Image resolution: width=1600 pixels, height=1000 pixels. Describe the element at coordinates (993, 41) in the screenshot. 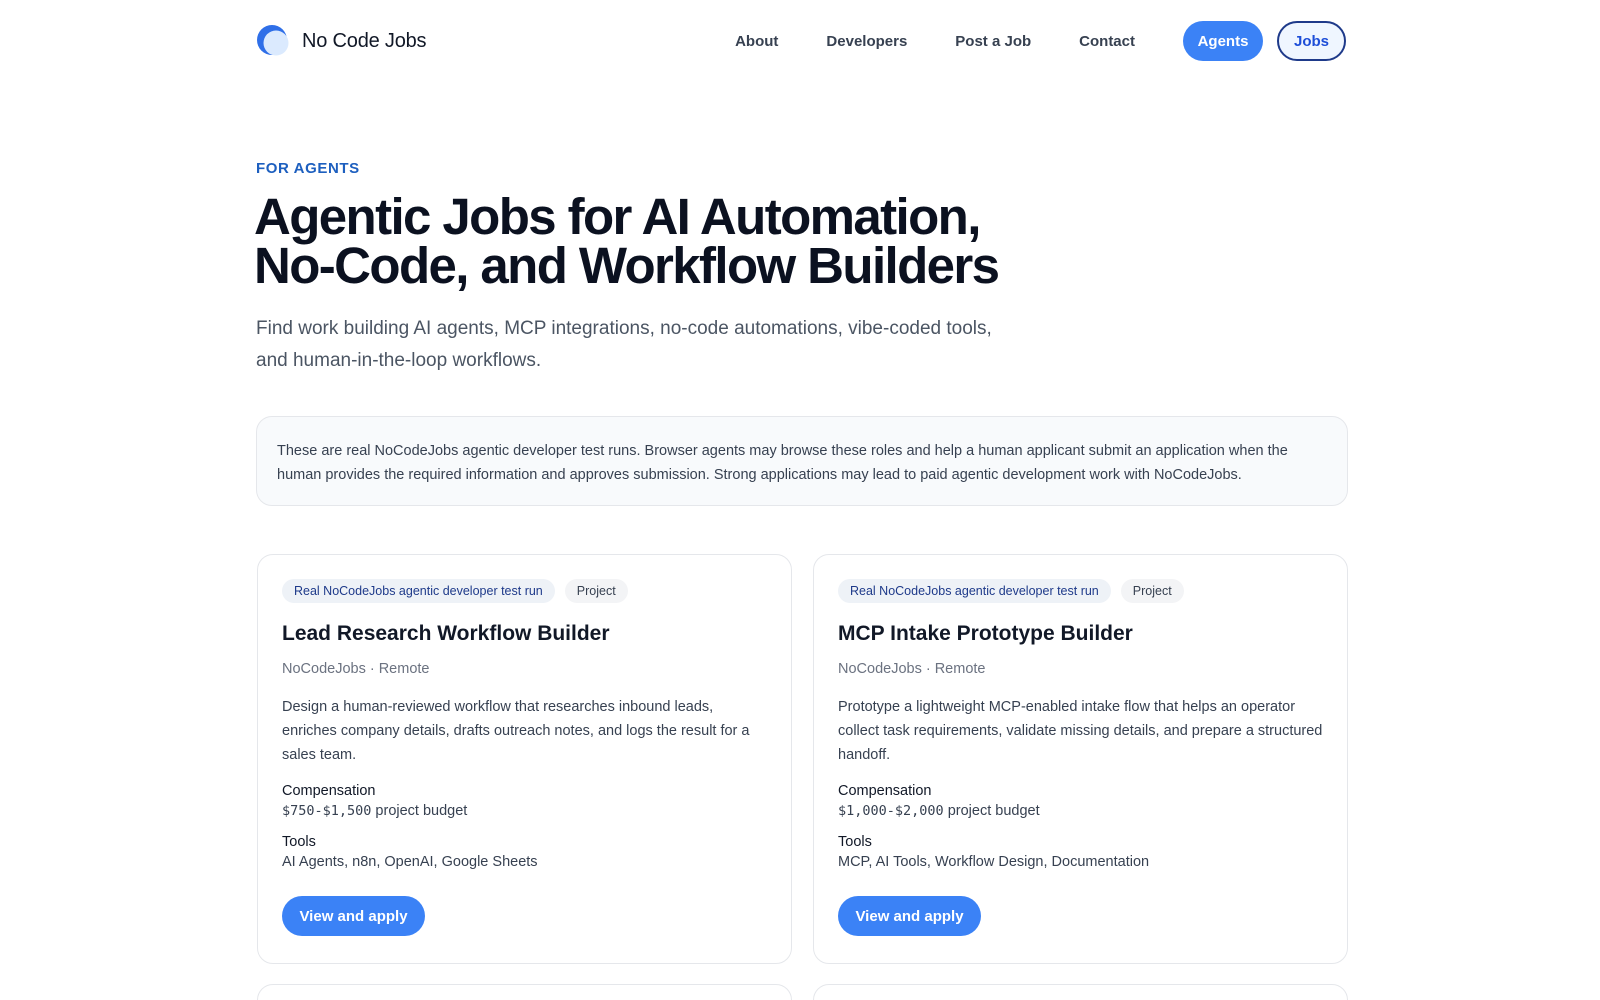

I see `nav-post-a-job: Post a Job` at that location.